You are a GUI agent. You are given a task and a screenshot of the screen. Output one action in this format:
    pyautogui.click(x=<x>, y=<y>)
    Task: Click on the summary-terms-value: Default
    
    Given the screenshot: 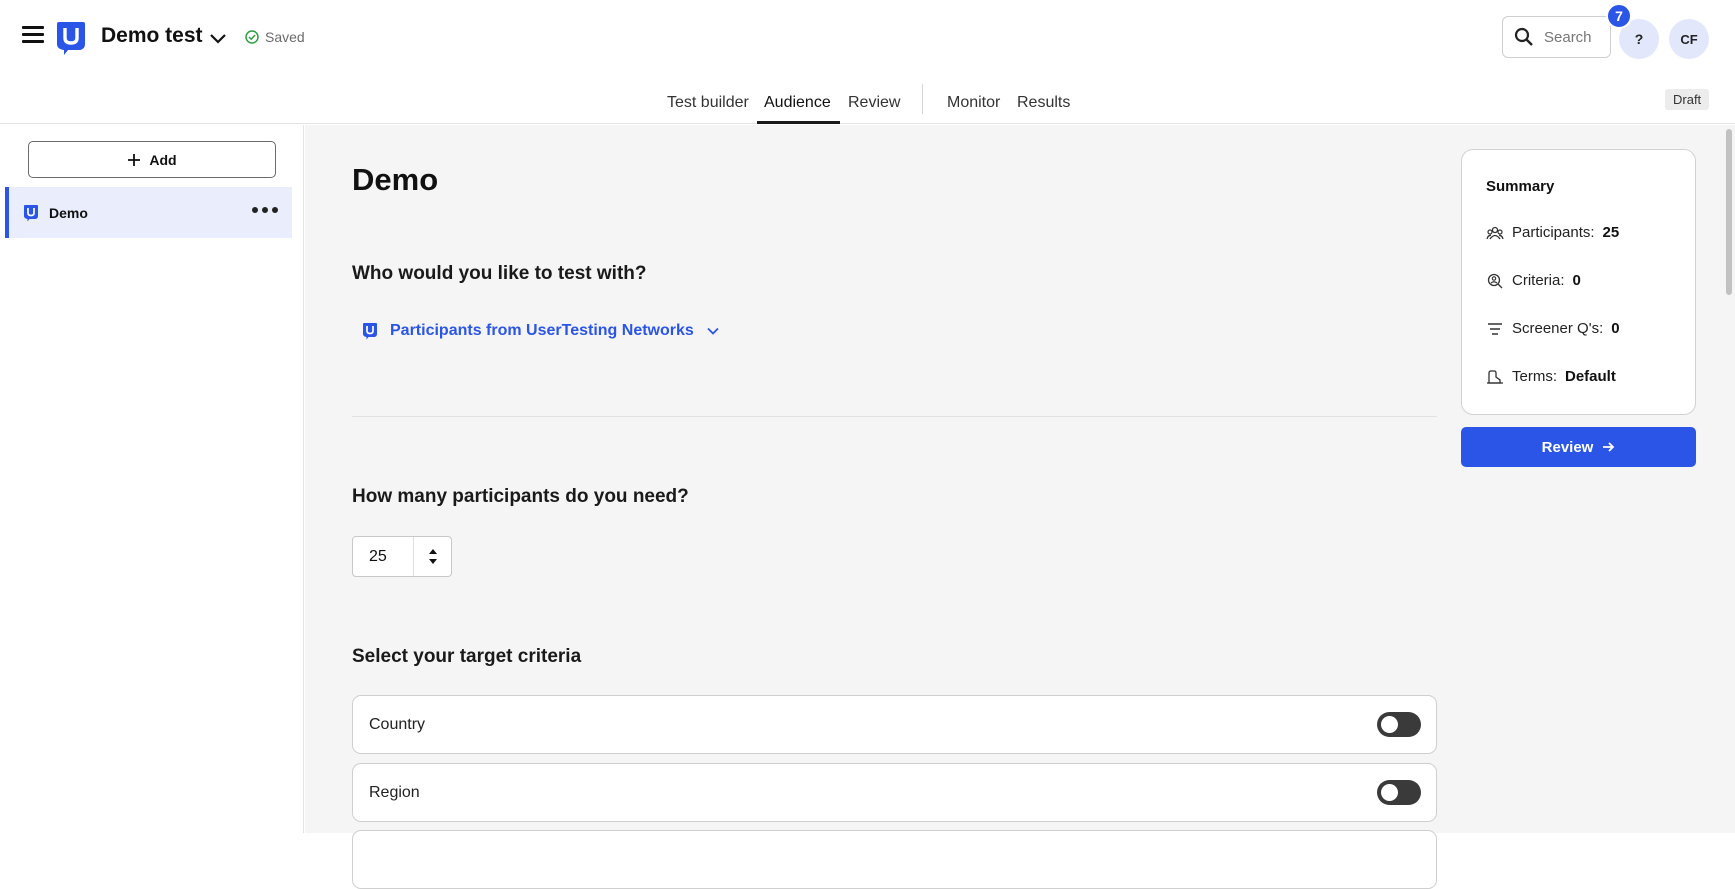 What is the action you would take?
    pyautogui.click(x=1590, y=376)
    